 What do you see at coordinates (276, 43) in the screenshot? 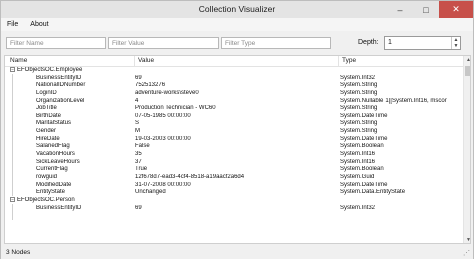
I see `filter-type-input` at bounding box center [276, 43].